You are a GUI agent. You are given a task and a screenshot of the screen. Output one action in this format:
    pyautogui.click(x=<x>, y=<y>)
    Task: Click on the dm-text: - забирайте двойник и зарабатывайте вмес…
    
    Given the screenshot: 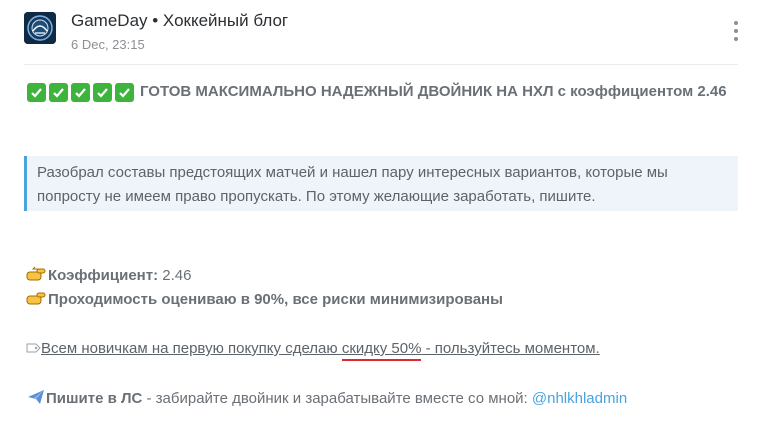 What is the action you would take?
    pyautogui.click(x=337, y=398)
    